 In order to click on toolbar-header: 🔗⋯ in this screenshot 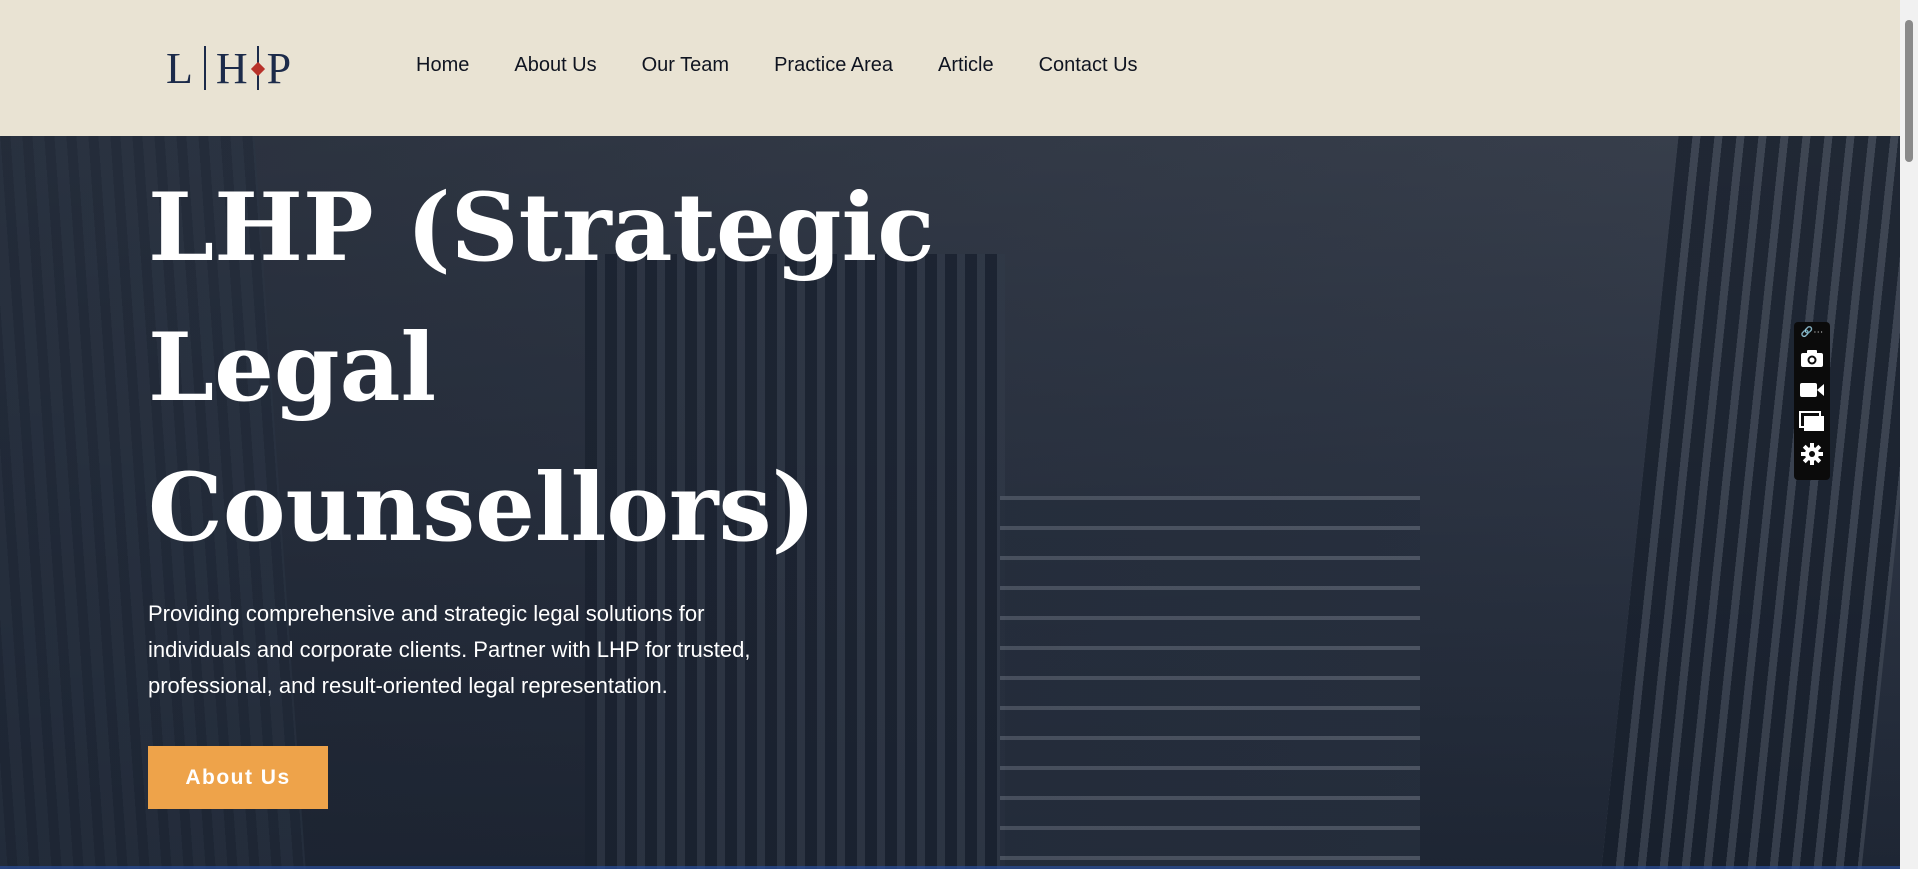, I will do `click(1812, 334)`.